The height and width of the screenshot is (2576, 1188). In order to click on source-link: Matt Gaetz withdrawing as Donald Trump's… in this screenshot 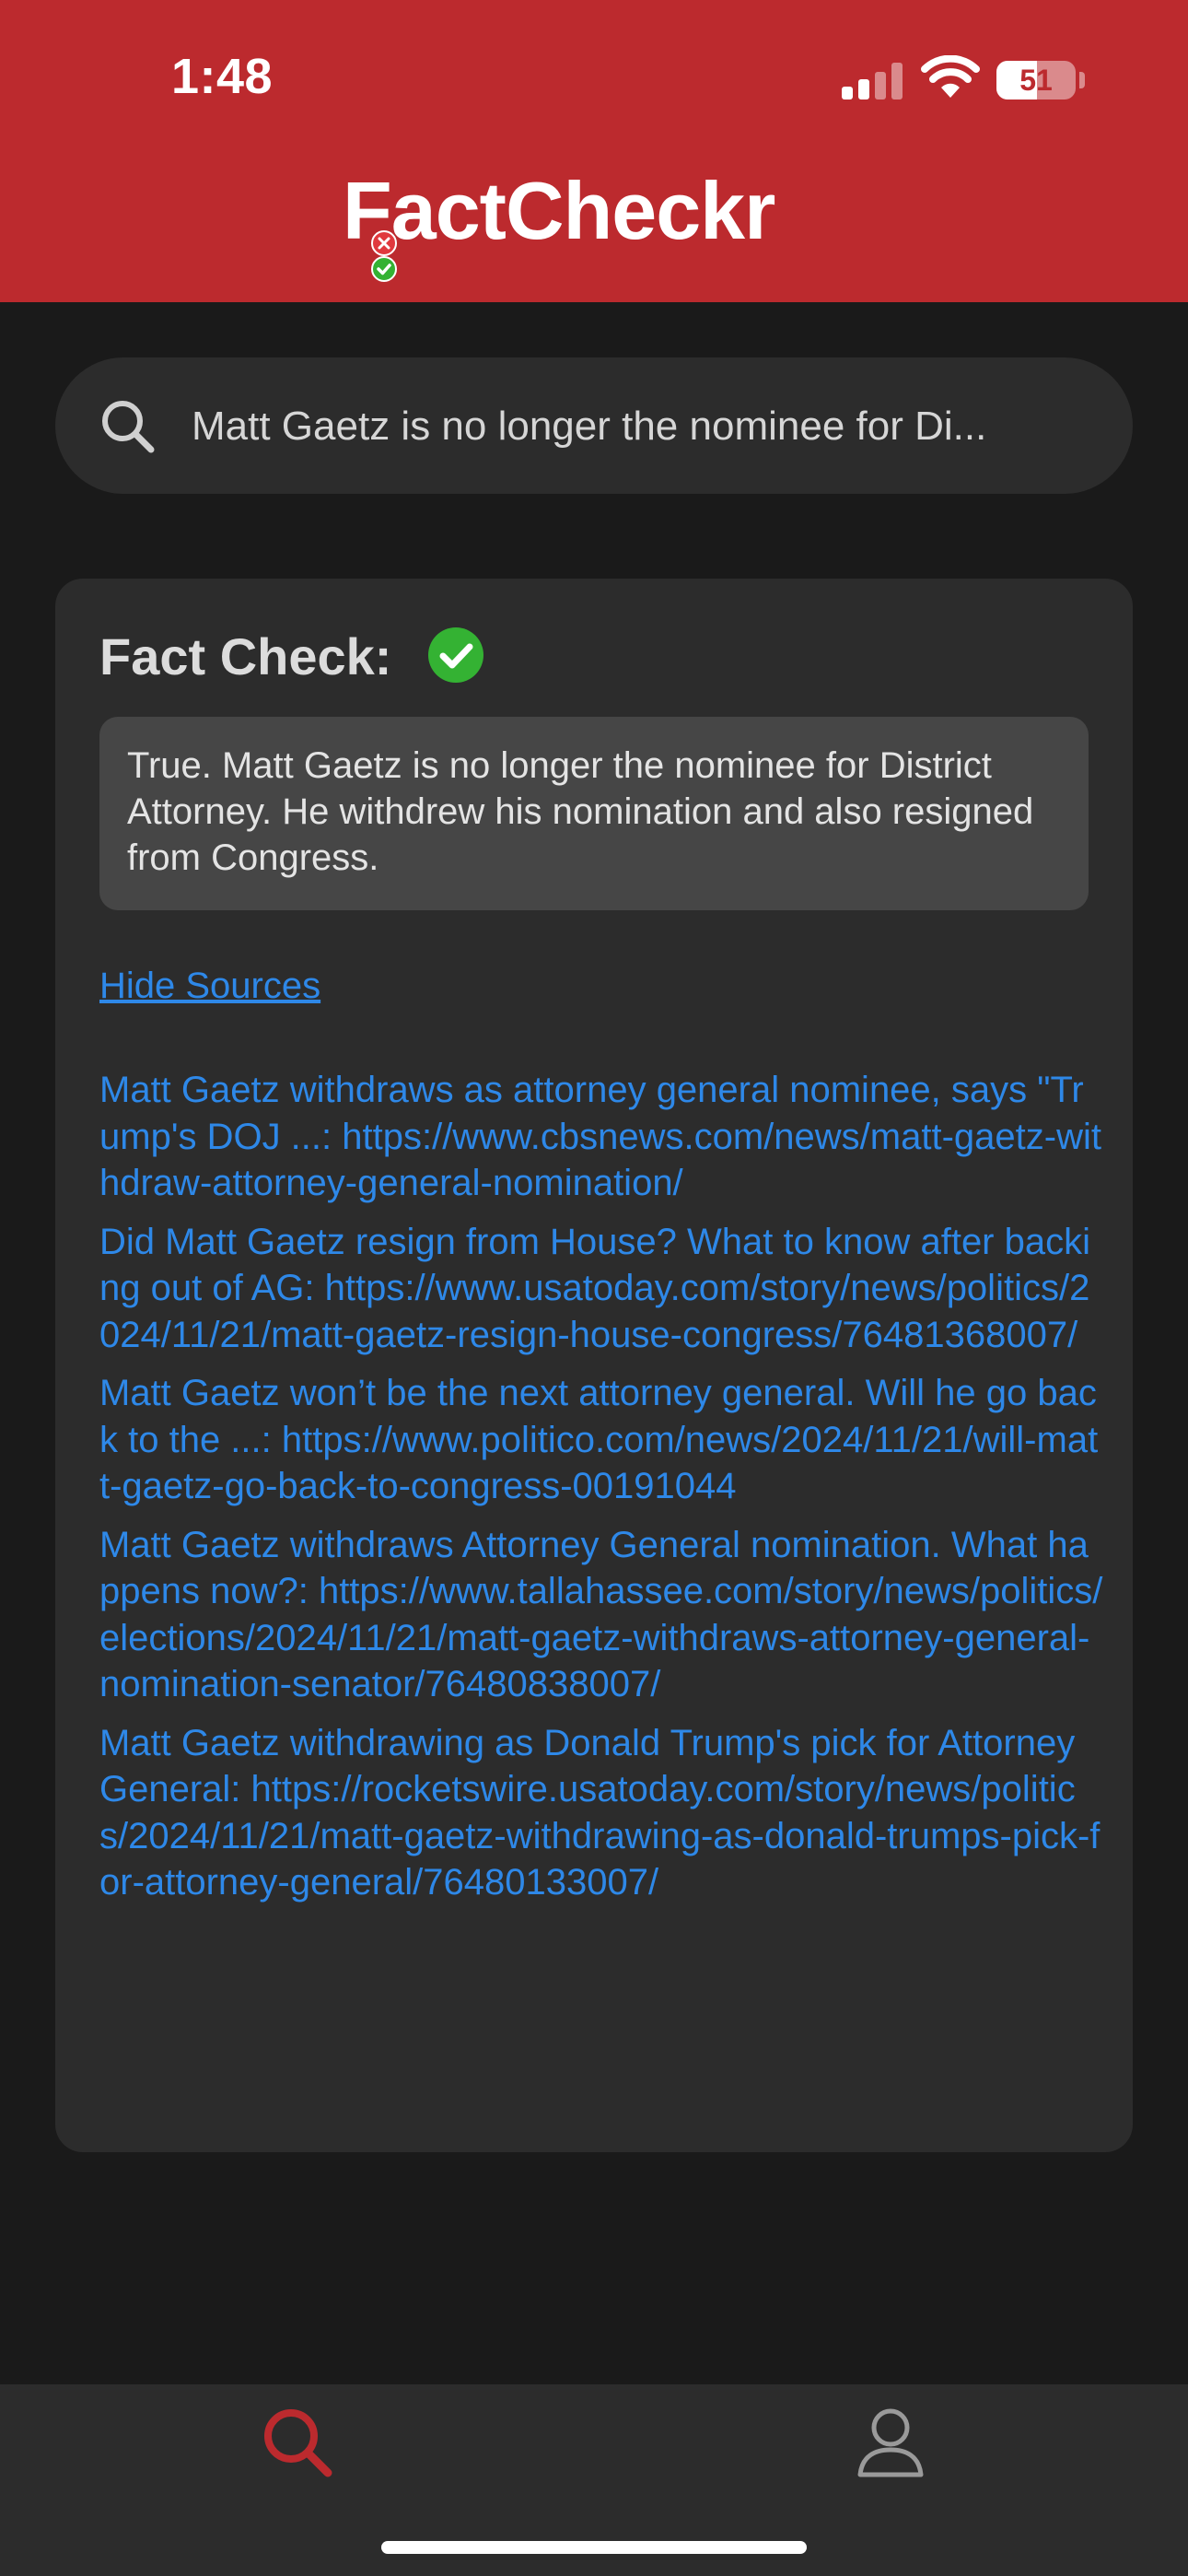, I will do `click(601, 1813)`.